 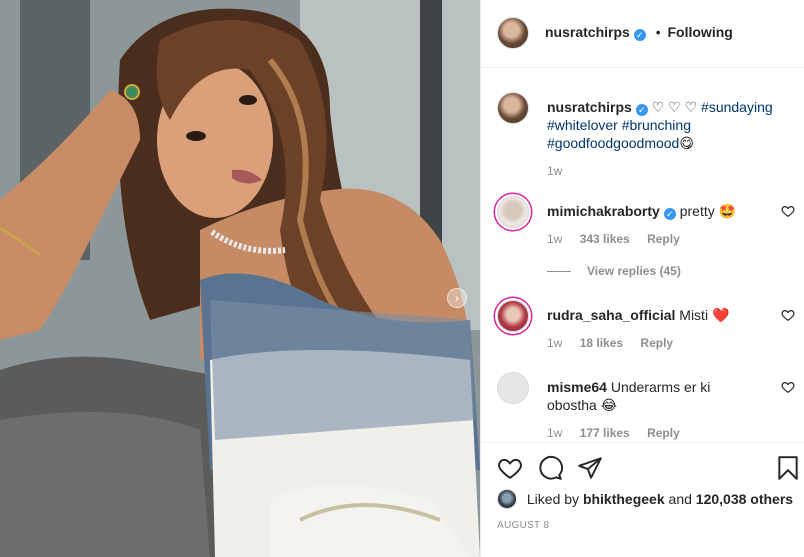 What do you see at coordinates (577, 387) in the screenshot?
I see `commenter-username: misme64` at bounding box center [577, 387].